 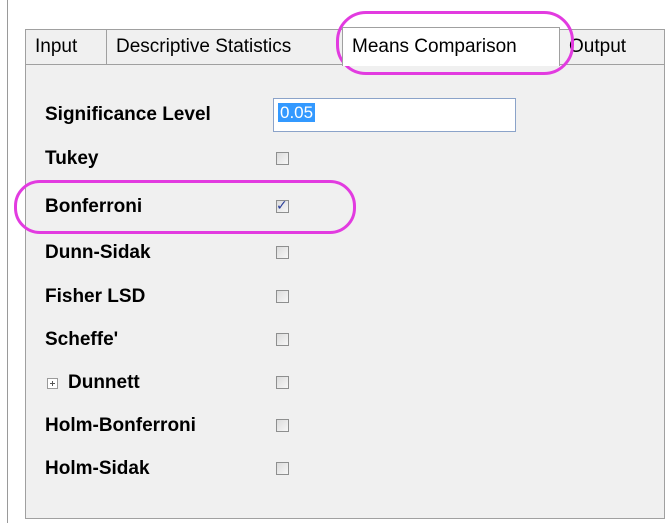 I want to click on option-holm-bonferroni-label: Holm-Bonferroni, so click(x=120, y=425).